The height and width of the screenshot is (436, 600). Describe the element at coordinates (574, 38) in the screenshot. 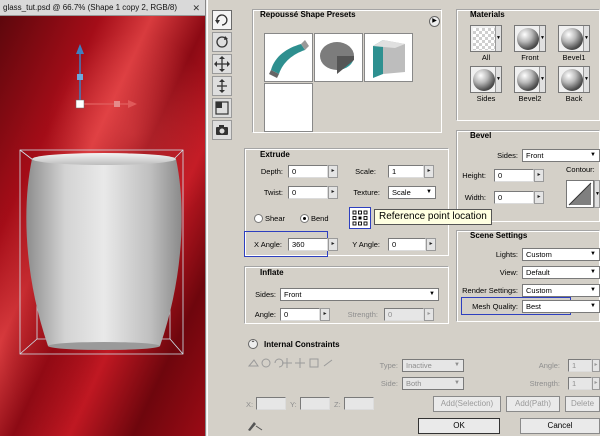

I see `material-bevel1-swatch: ▼` at that location.